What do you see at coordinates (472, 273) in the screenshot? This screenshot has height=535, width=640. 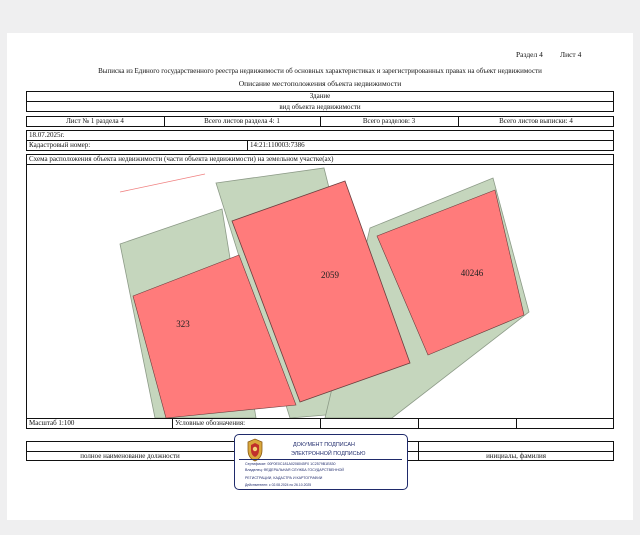 I see `parcel-label-40246: 40246` at bounding box center [472, 273].